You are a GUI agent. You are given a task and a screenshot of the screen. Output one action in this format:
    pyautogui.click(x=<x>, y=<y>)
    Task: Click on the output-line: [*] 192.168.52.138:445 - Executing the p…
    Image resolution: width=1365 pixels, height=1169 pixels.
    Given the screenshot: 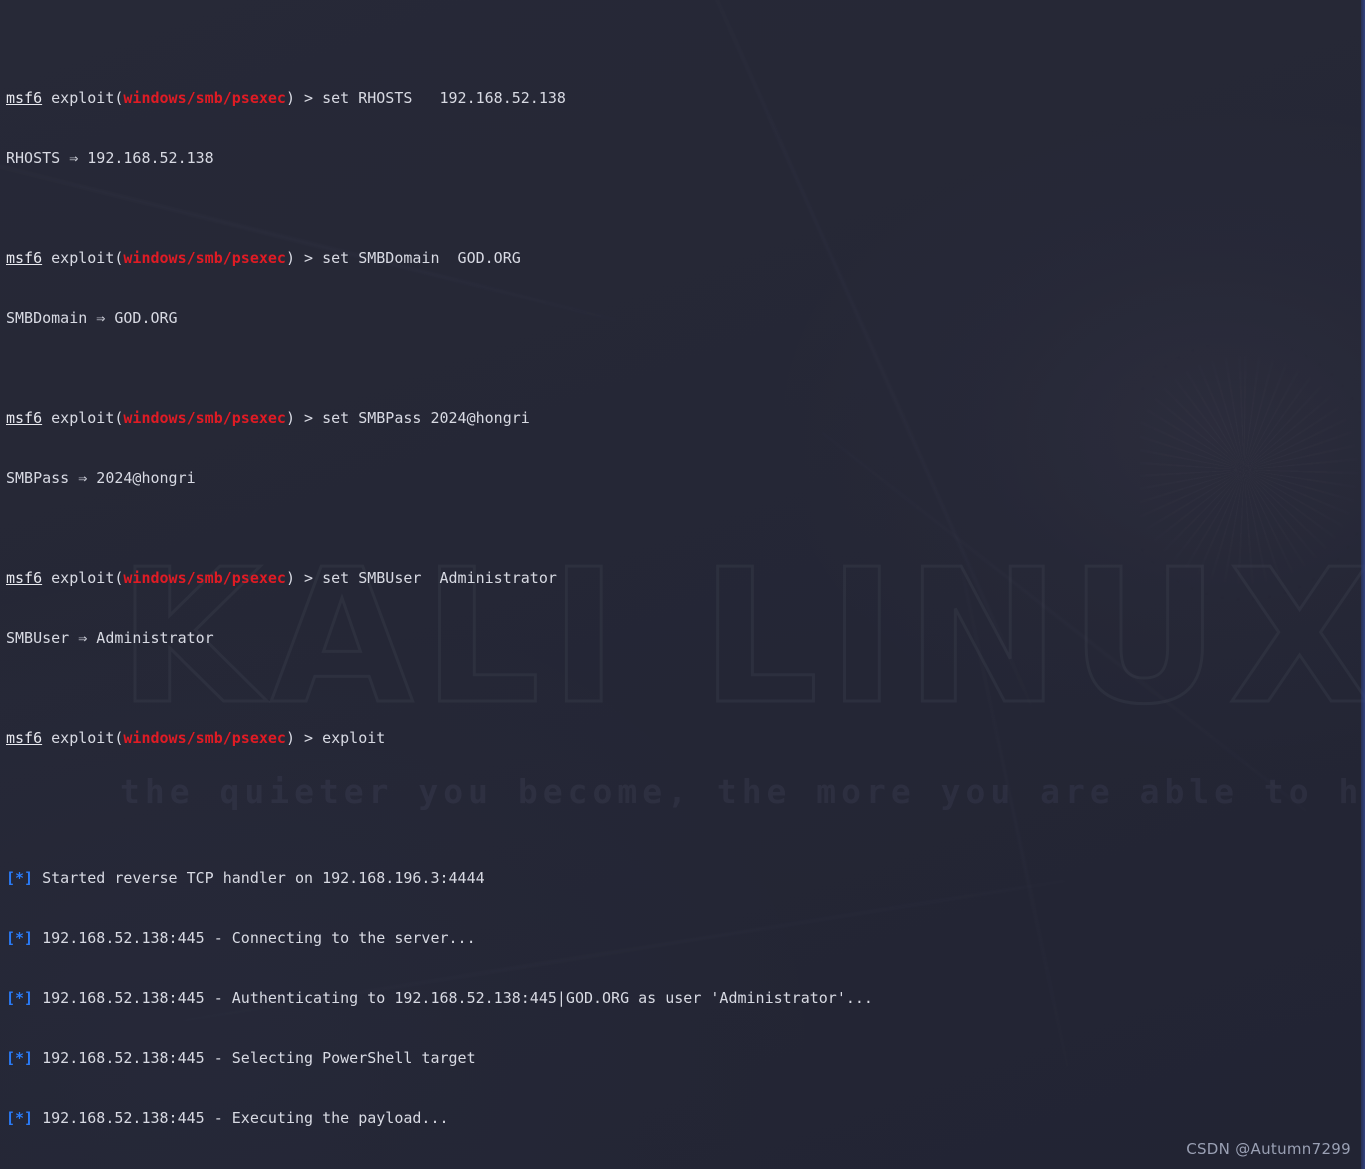 What is the action you would take?
    pyautogui.click(x=685, y=1118)
    